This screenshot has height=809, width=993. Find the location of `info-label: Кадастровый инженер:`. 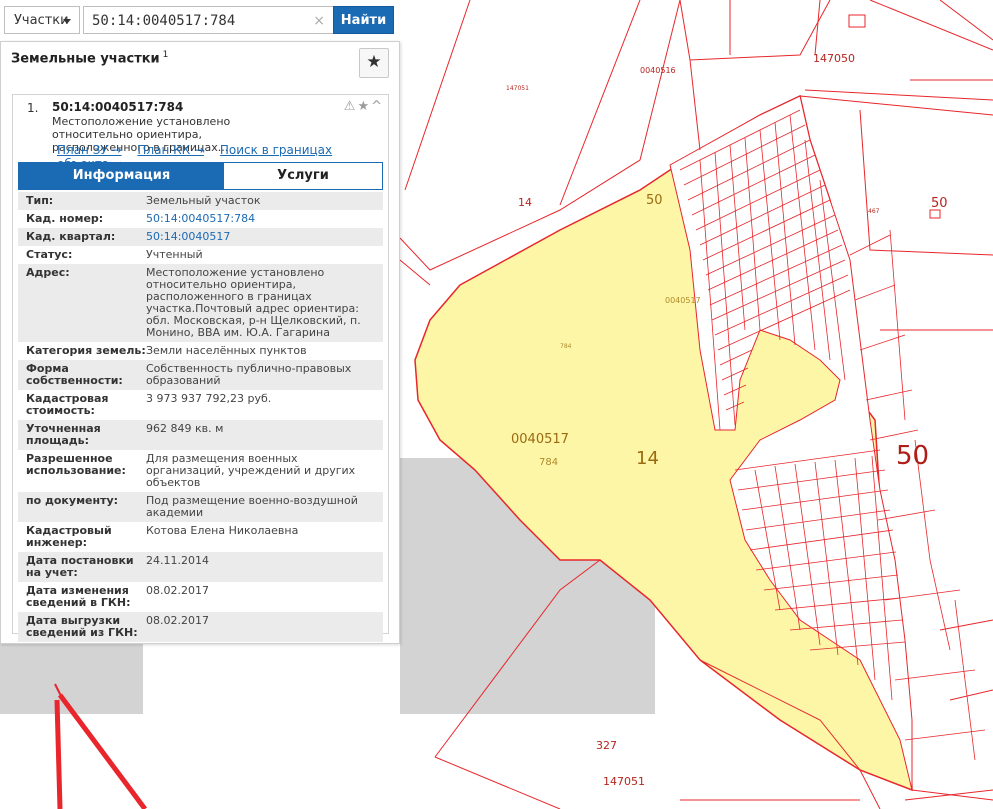

info-label: Кадастровый инженер: is located at coordinates (69, 536).